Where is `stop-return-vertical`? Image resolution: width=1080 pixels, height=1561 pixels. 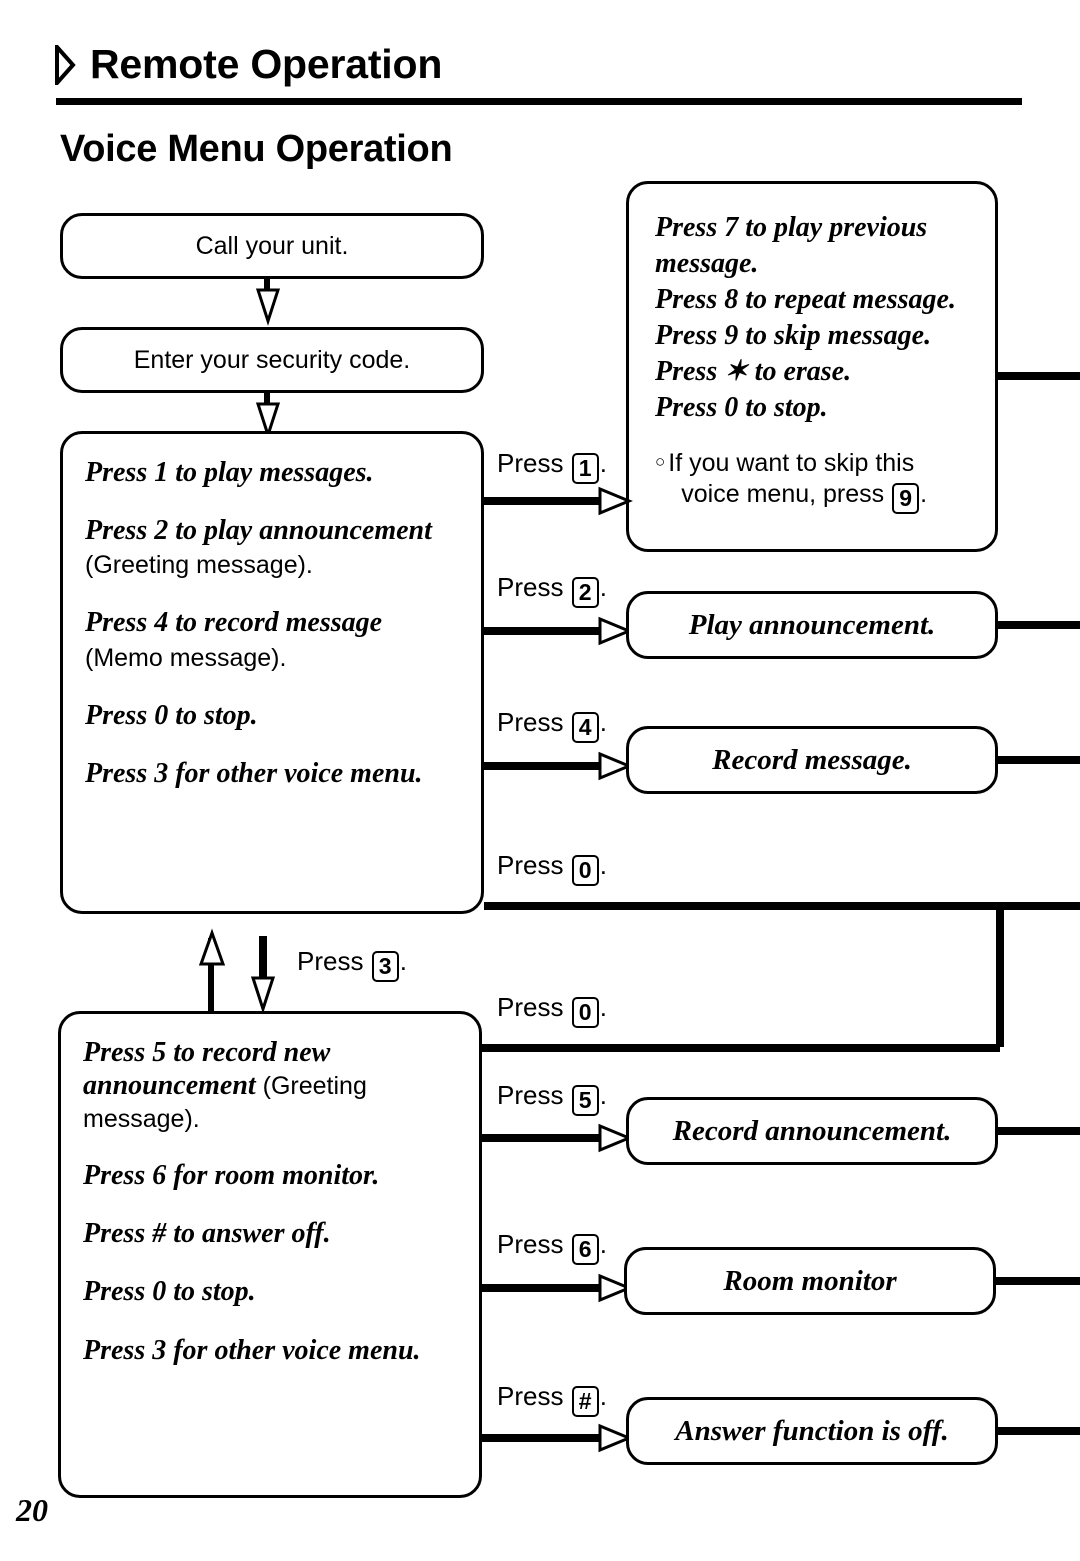
stop-return-vertical is located at coordinates (1000, 974).